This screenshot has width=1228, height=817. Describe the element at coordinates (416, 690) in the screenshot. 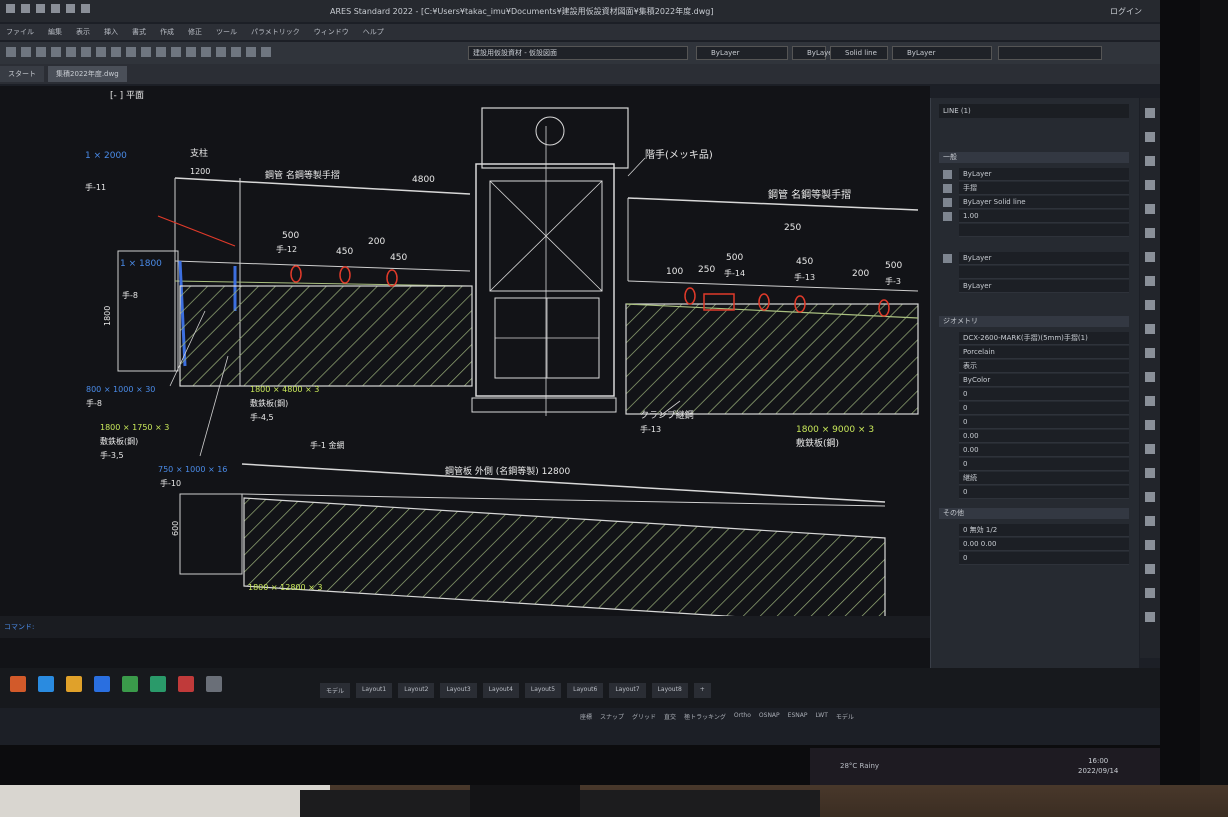

I see `tab-layout: Layout2` at that location.